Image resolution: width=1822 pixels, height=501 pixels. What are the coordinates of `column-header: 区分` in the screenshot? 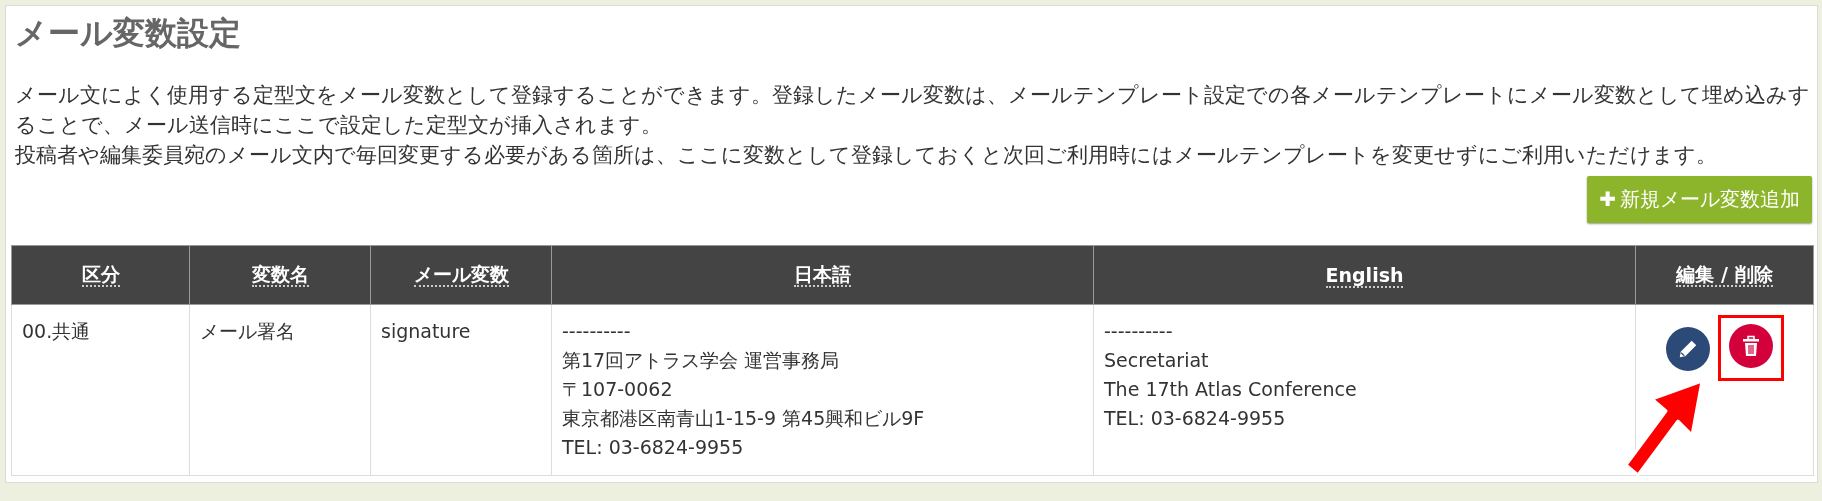 It's located at (100, 275).